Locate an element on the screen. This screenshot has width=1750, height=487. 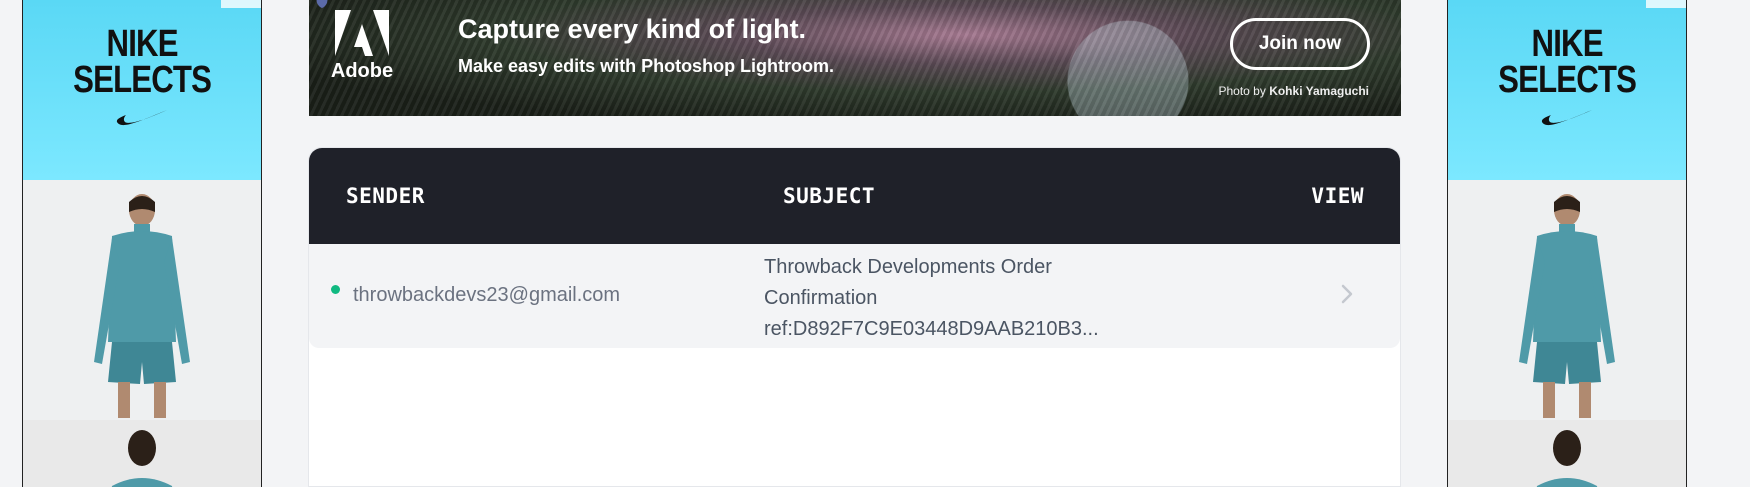
adobe-icon is located at coordinates (362, 33).